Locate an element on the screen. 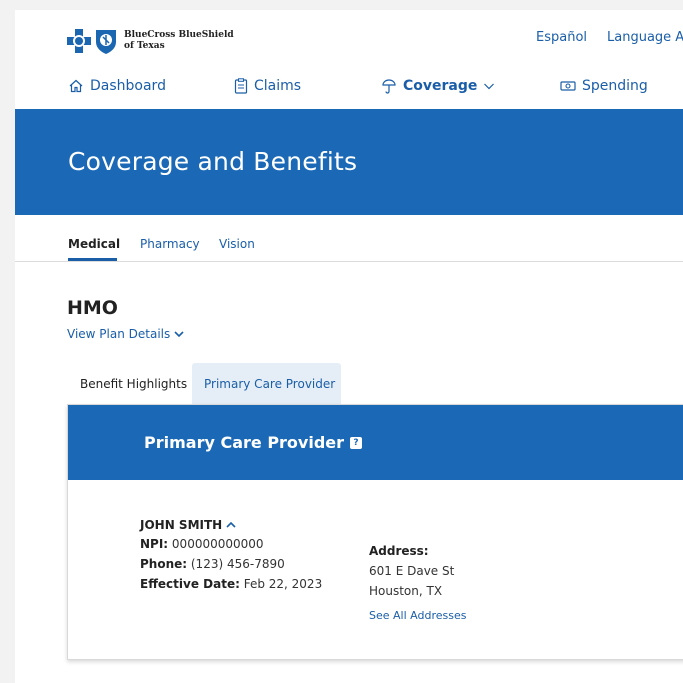 The image size is (683, 683). nav-coverage: Coverage is located at coordinates (438, 86).